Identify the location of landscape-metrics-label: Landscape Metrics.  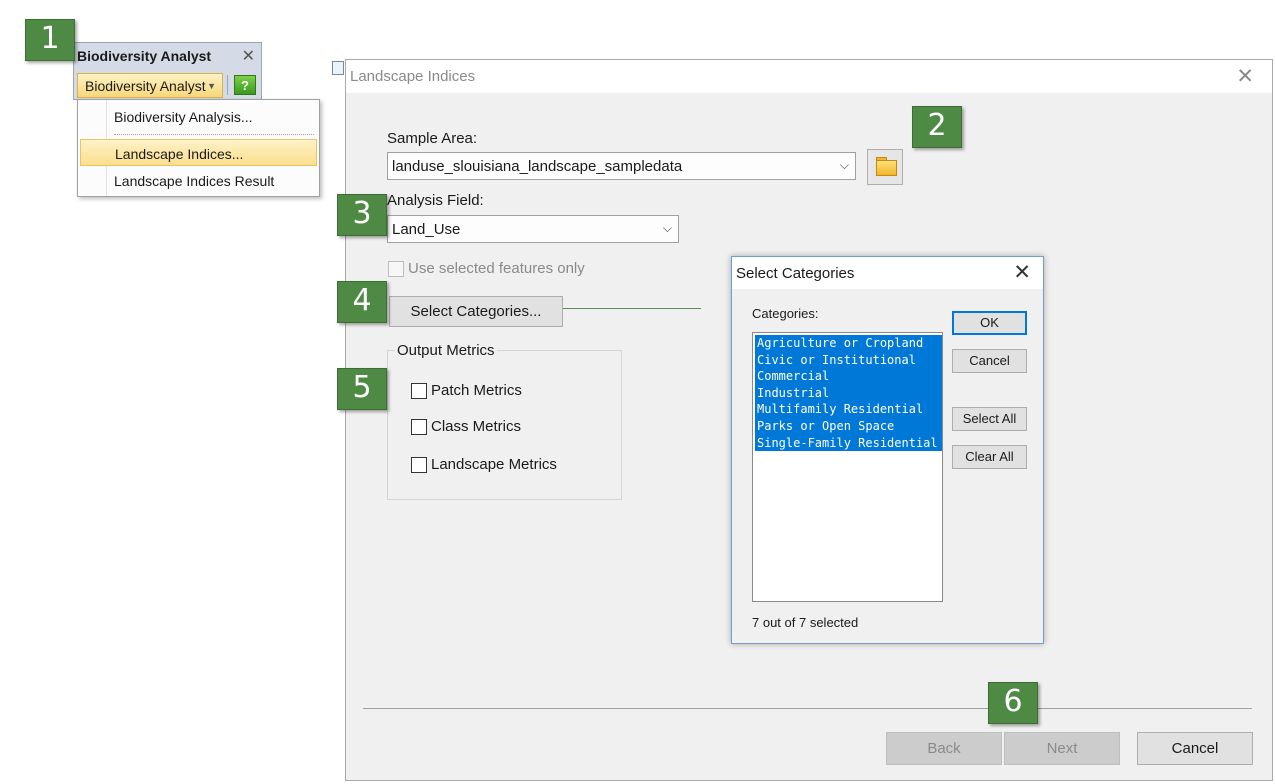
(494, 464).